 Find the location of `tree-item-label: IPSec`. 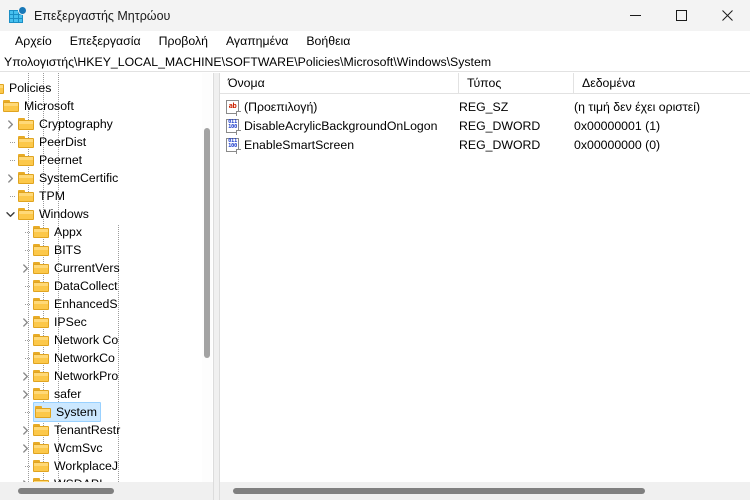

tree-item-label: IPSec is located at coordinates (70, 322).